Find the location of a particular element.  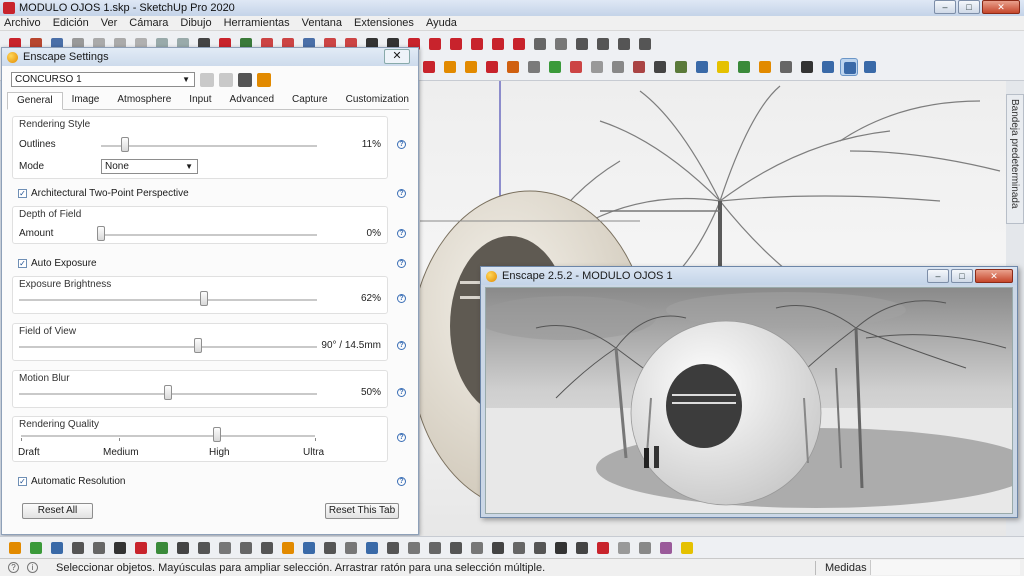

plugin-j-icon is located at coordinates (330, 548).